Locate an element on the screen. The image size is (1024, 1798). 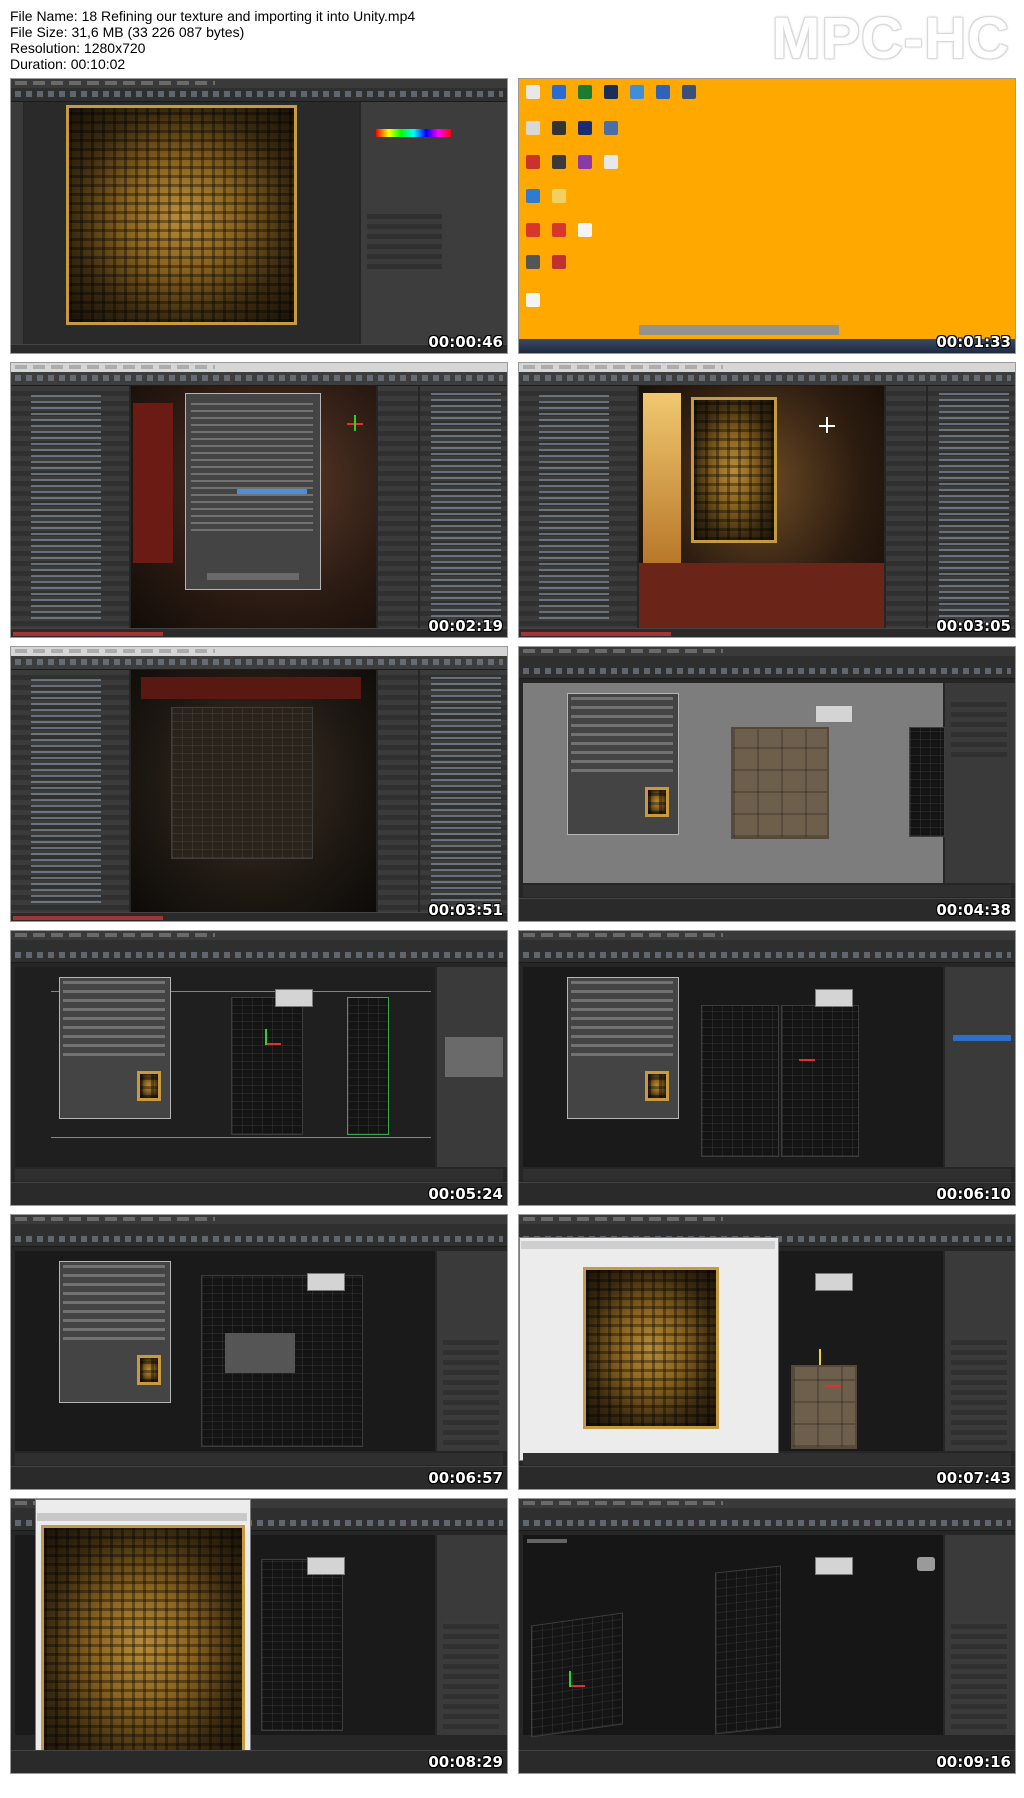
timestamp: 00:02:19 is located at coordinates (465, 626).